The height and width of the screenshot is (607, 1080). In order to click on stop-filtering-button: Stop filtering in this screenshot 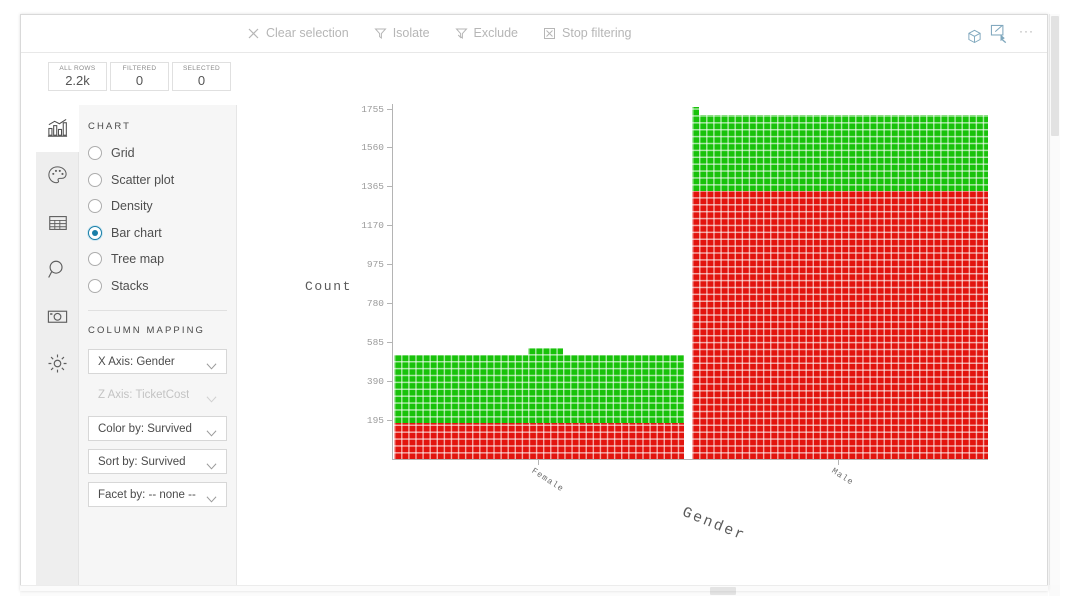, I will do `click(587, 33)`.